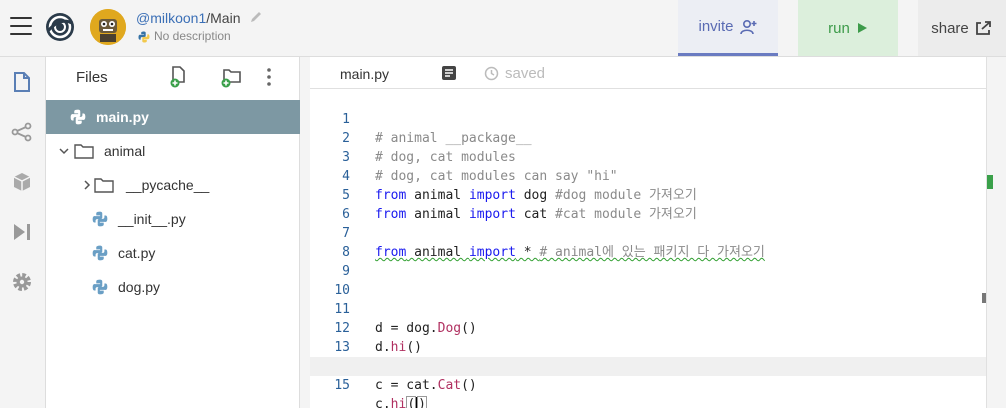 The width and height of the screenshot is (1006, 408). I want to click on code-line: 14 c = cat.Cat(), so click(648, 365).